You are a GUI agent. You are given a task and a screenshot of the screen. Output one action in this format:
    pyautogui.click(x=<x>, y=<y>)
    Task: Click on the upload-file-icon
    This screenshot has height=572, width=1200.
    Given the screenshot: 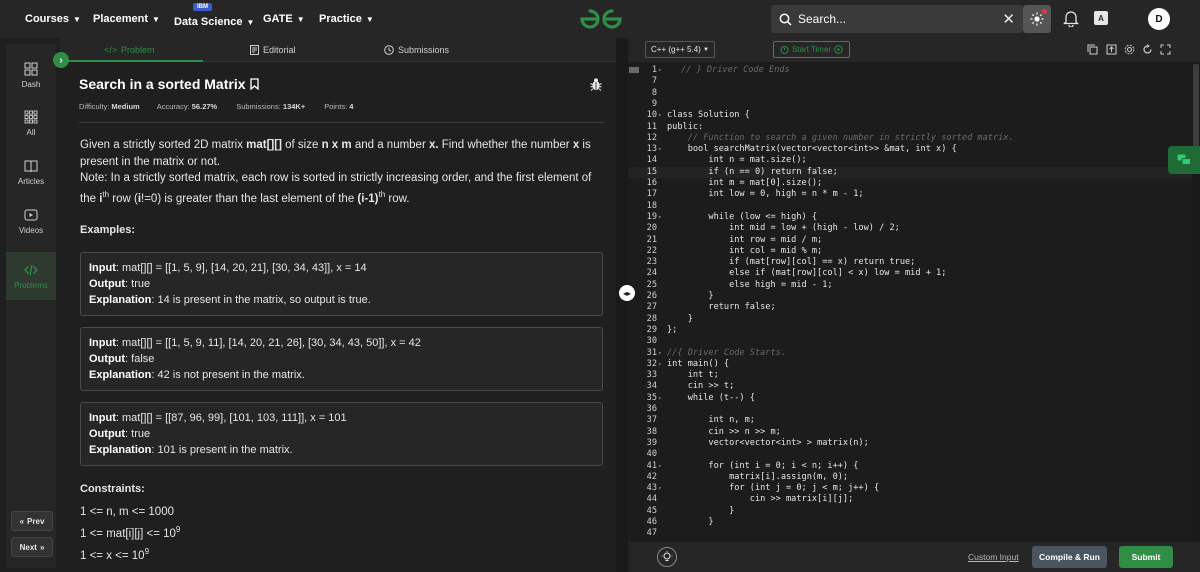 What is the action you would take?
    pyautogui.click(x=1111, y=49)
    